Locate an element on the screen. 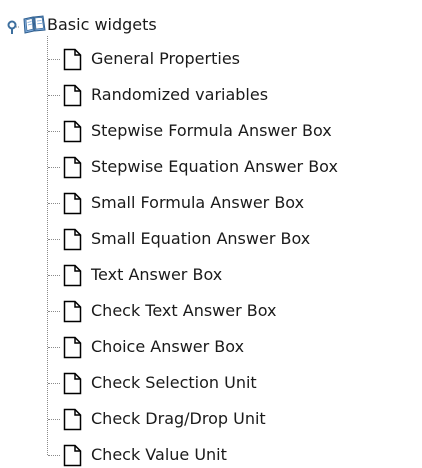  tree-item-label: General Properties is located at coordinates (165, 58).